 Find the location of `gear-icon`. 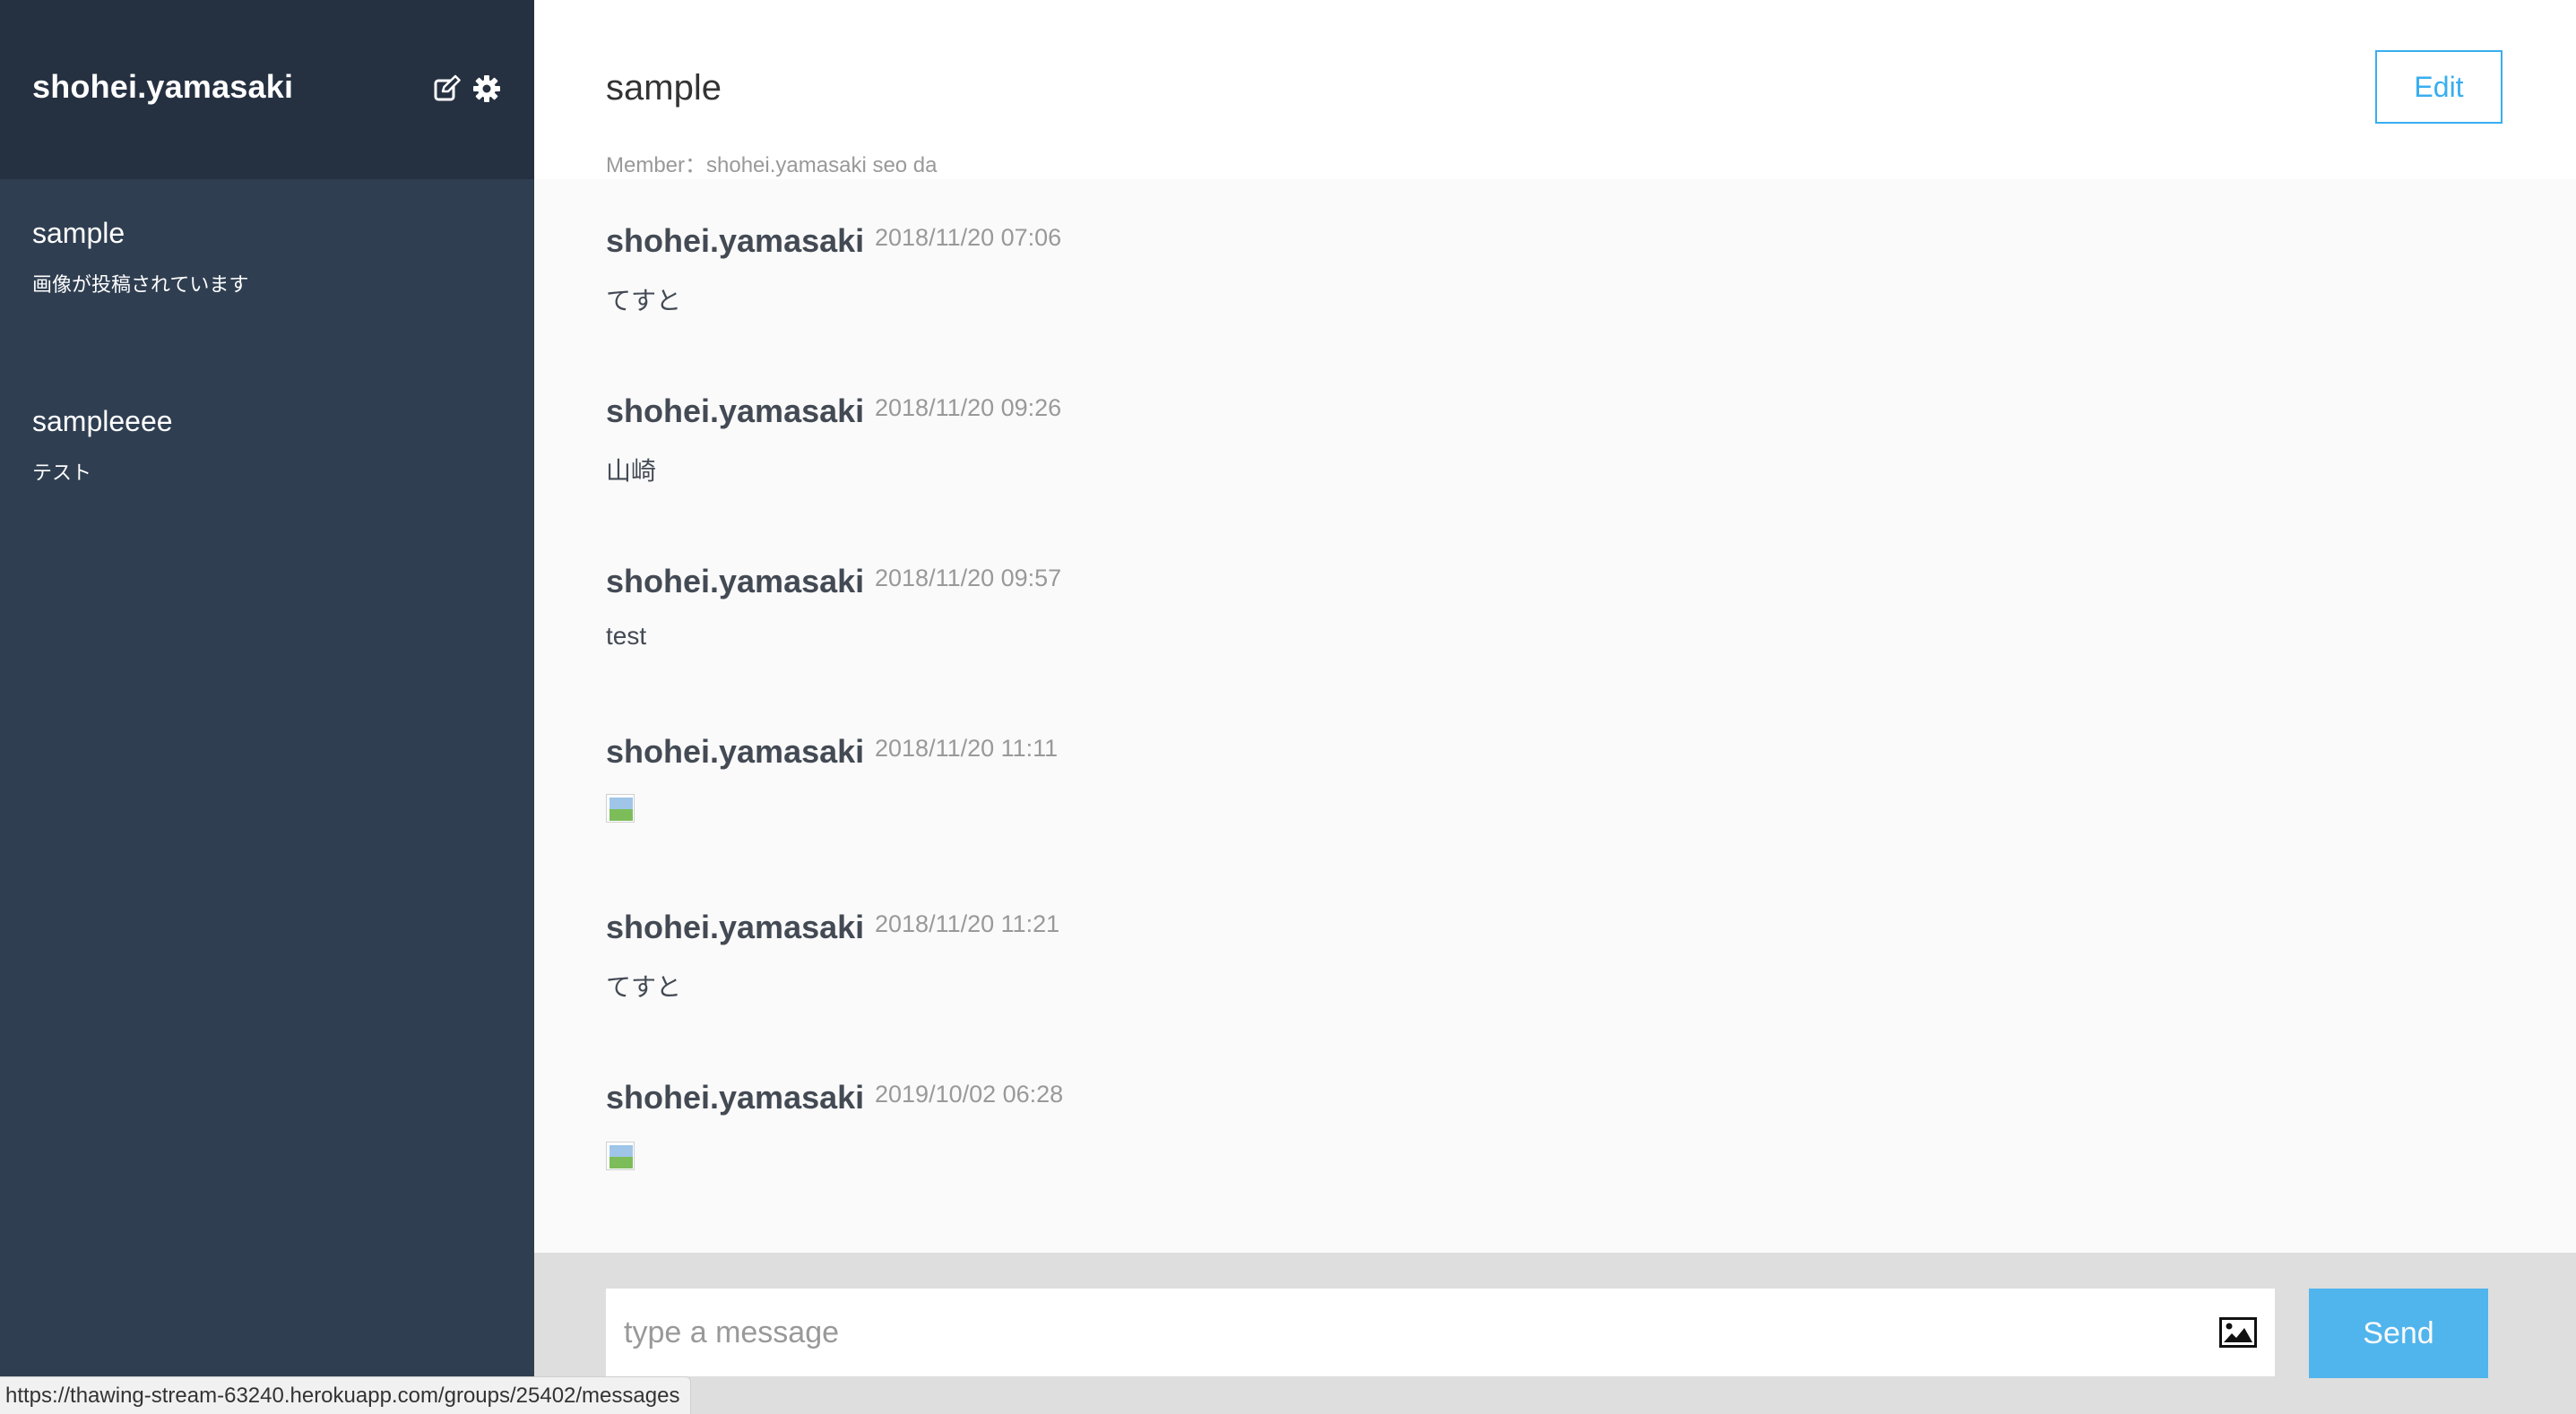

gear-icon is located at coordinates (486, 88).